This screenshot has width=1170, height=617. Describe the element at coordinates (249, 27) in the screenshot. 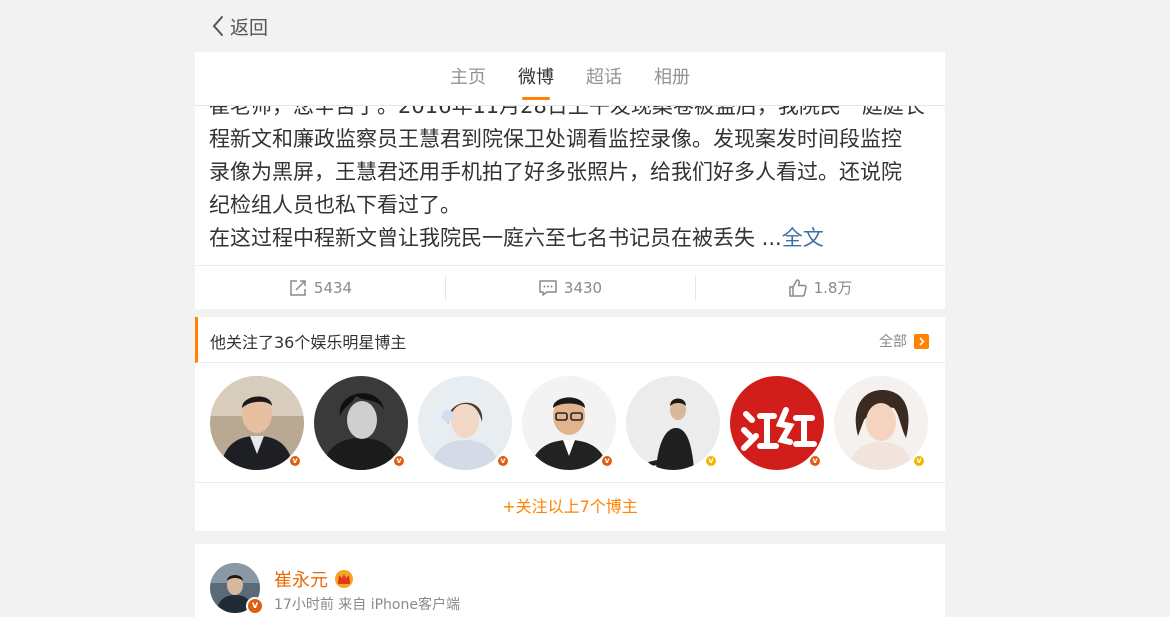

I see `back-label: 返回` at that location.